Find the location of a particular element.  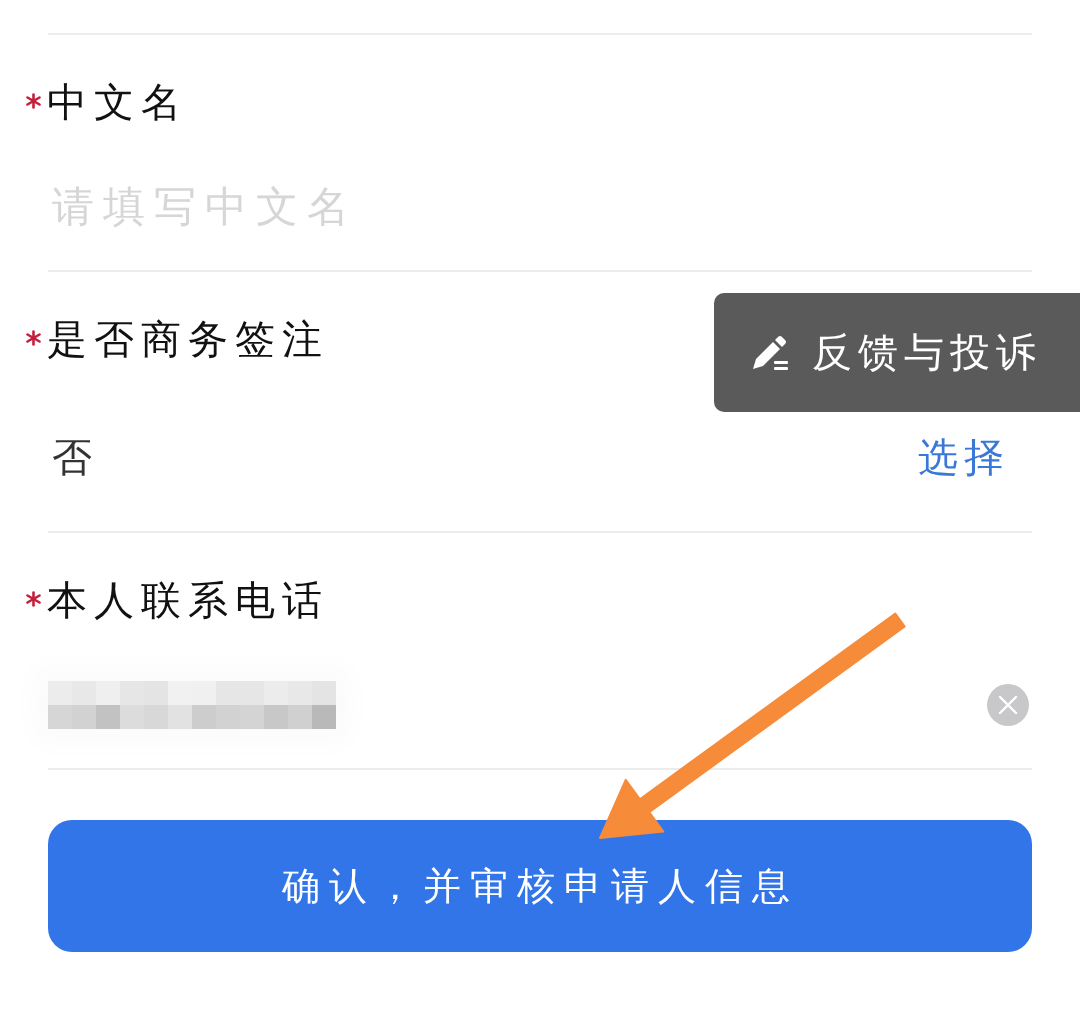

field-label: 是否商务签注 is located at coordinates (188, 340).